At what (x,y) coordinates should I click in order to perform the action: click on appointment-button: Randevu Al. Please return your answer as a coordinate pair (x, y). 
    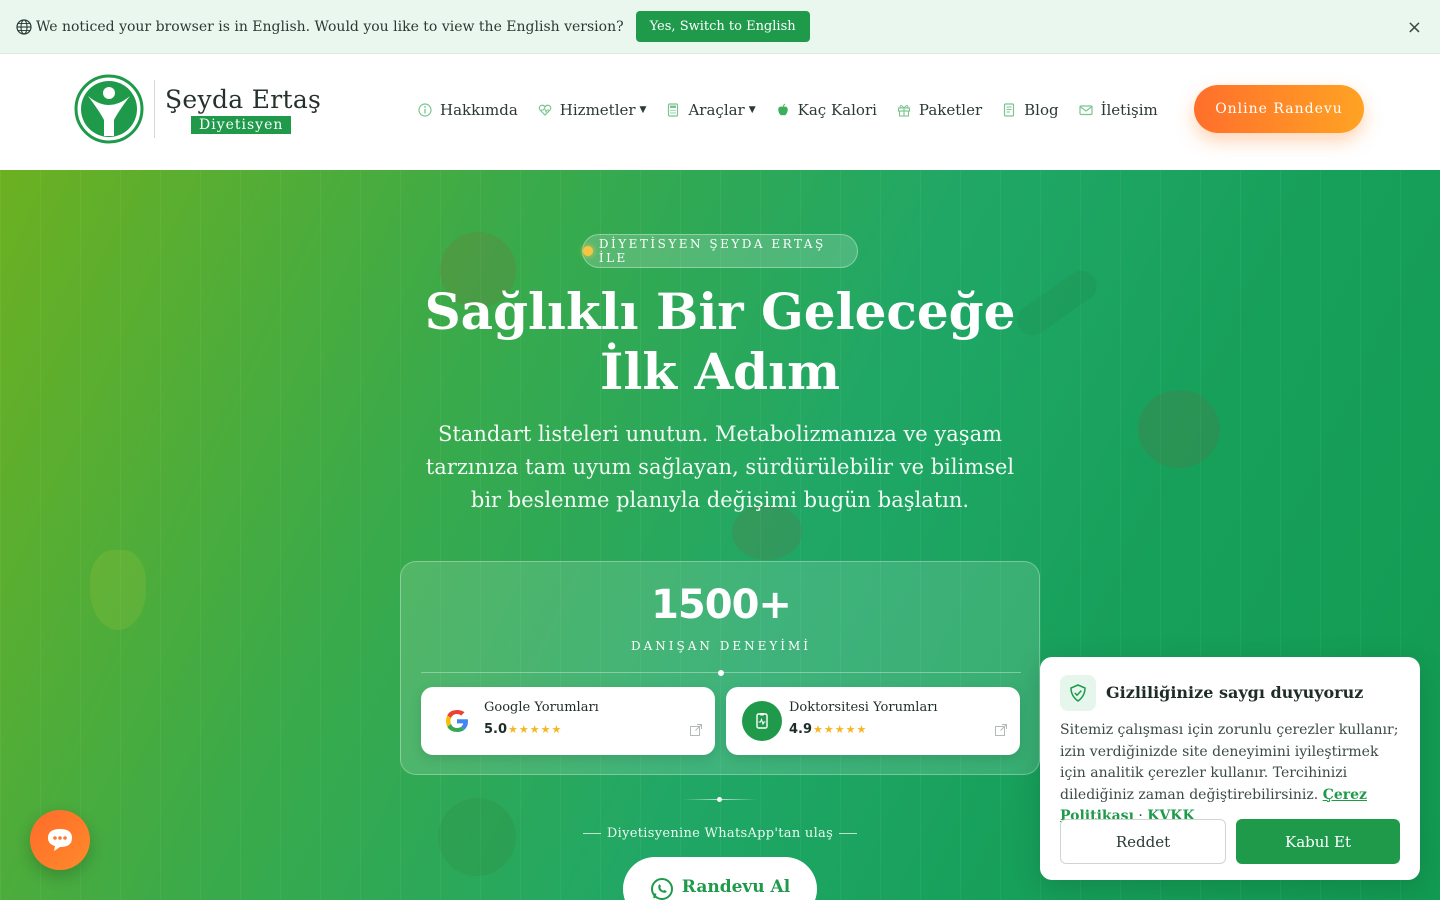
    Looking at the image, I should click on (720, 878).